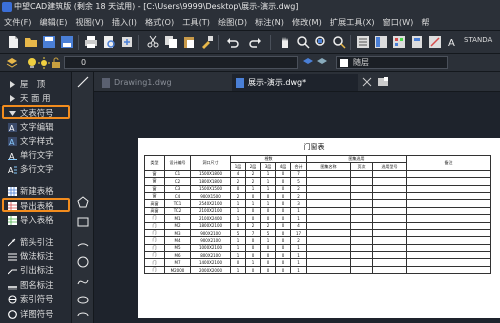 The height and width of the screenshot is (323, 500). I want to click on header-atlas: 图集选用, so click(356, 159).